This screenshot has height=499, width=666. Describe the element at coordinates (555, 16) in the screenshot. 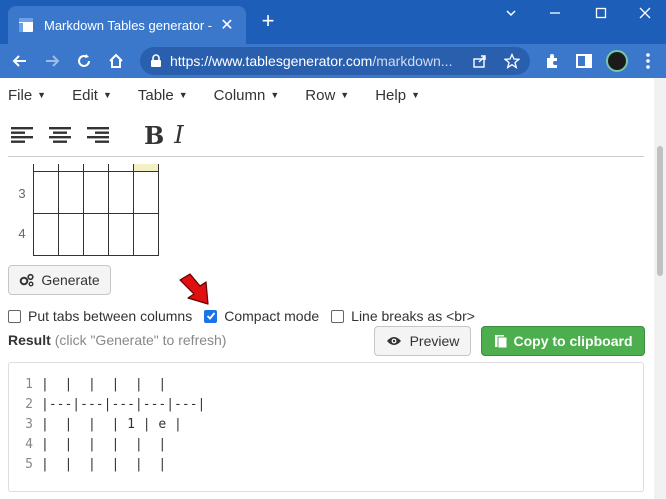

I see `minimize-icon` at that location.